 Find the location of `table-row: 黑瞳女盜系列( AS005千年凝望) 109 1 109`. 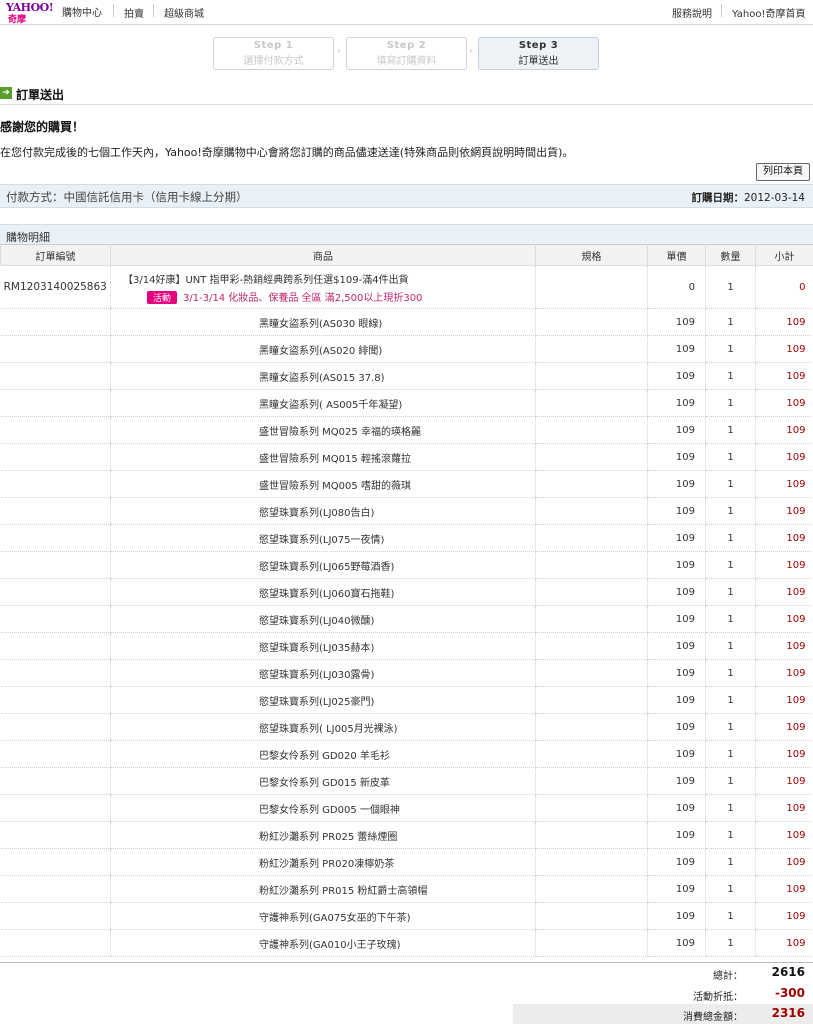

table-row: 黑瞳女盜系列( AS005千年凝望) 109 1 109 is located at coordinates (406, 403).